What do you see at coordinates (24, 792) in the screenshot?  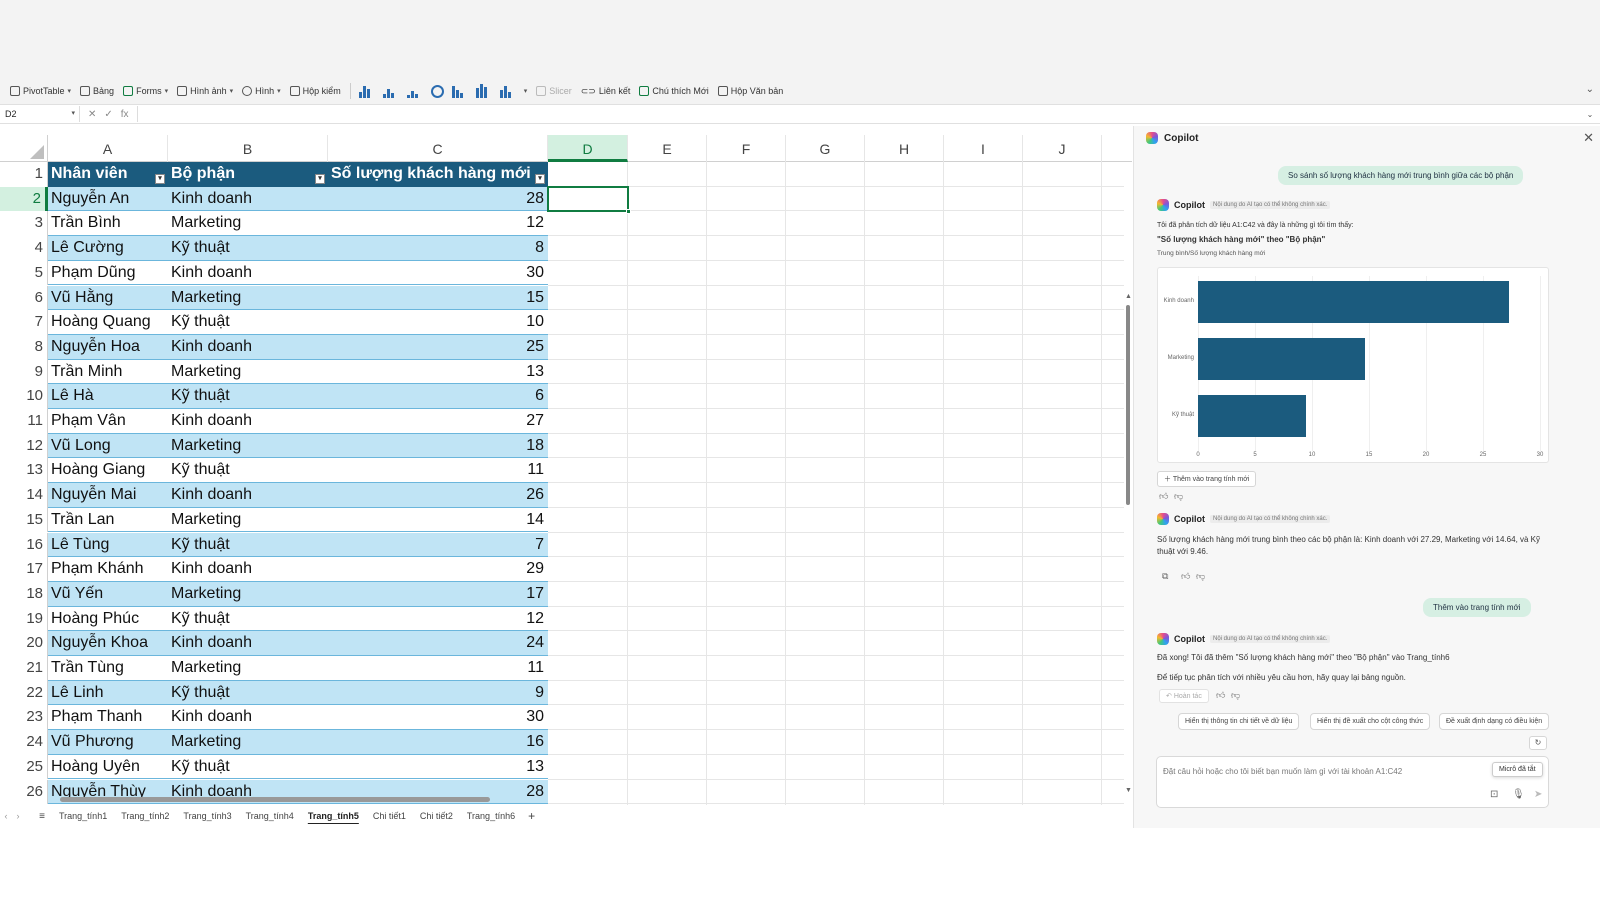 I see `row-header: 26` at bounding box center [24, 792].